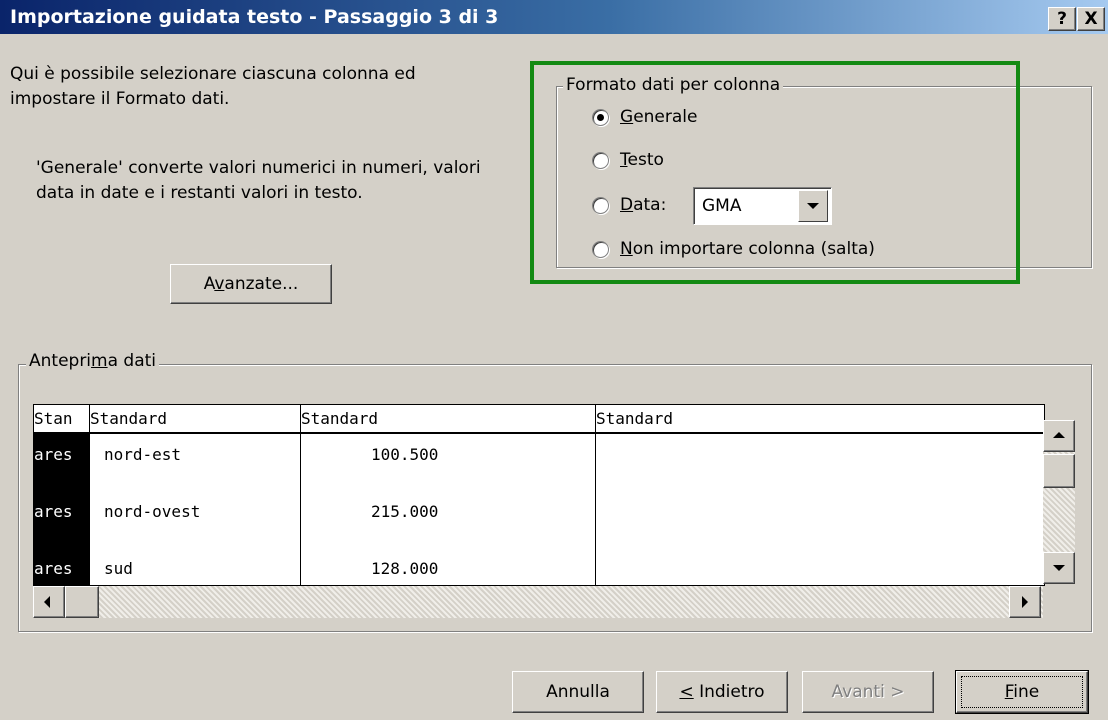 This screenshot has width=1108, height=720. Describe the element at coordinates (143, 454) in the screenshot. I see `table-cell: nord-est` at that location.